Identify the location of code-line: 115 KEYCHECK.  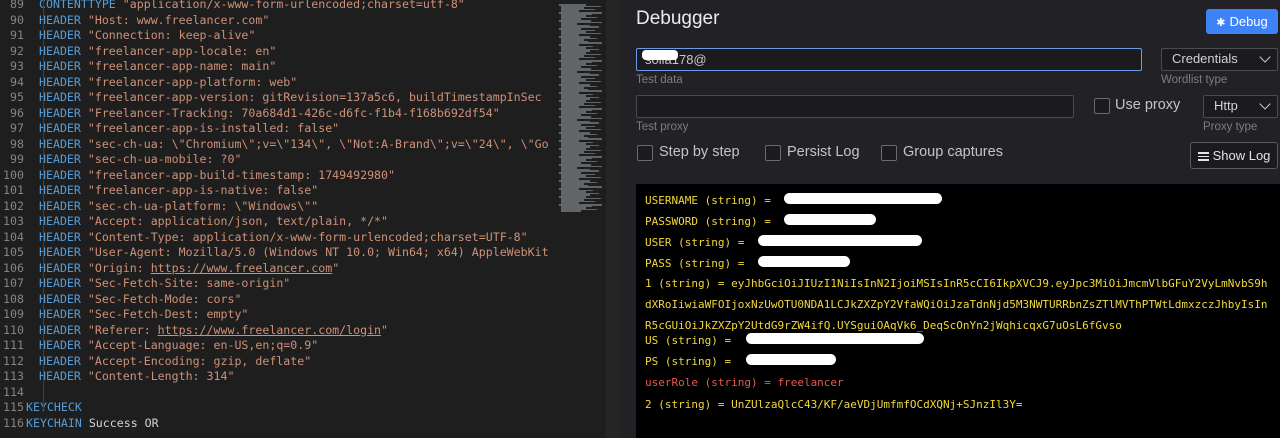
(41, 408).